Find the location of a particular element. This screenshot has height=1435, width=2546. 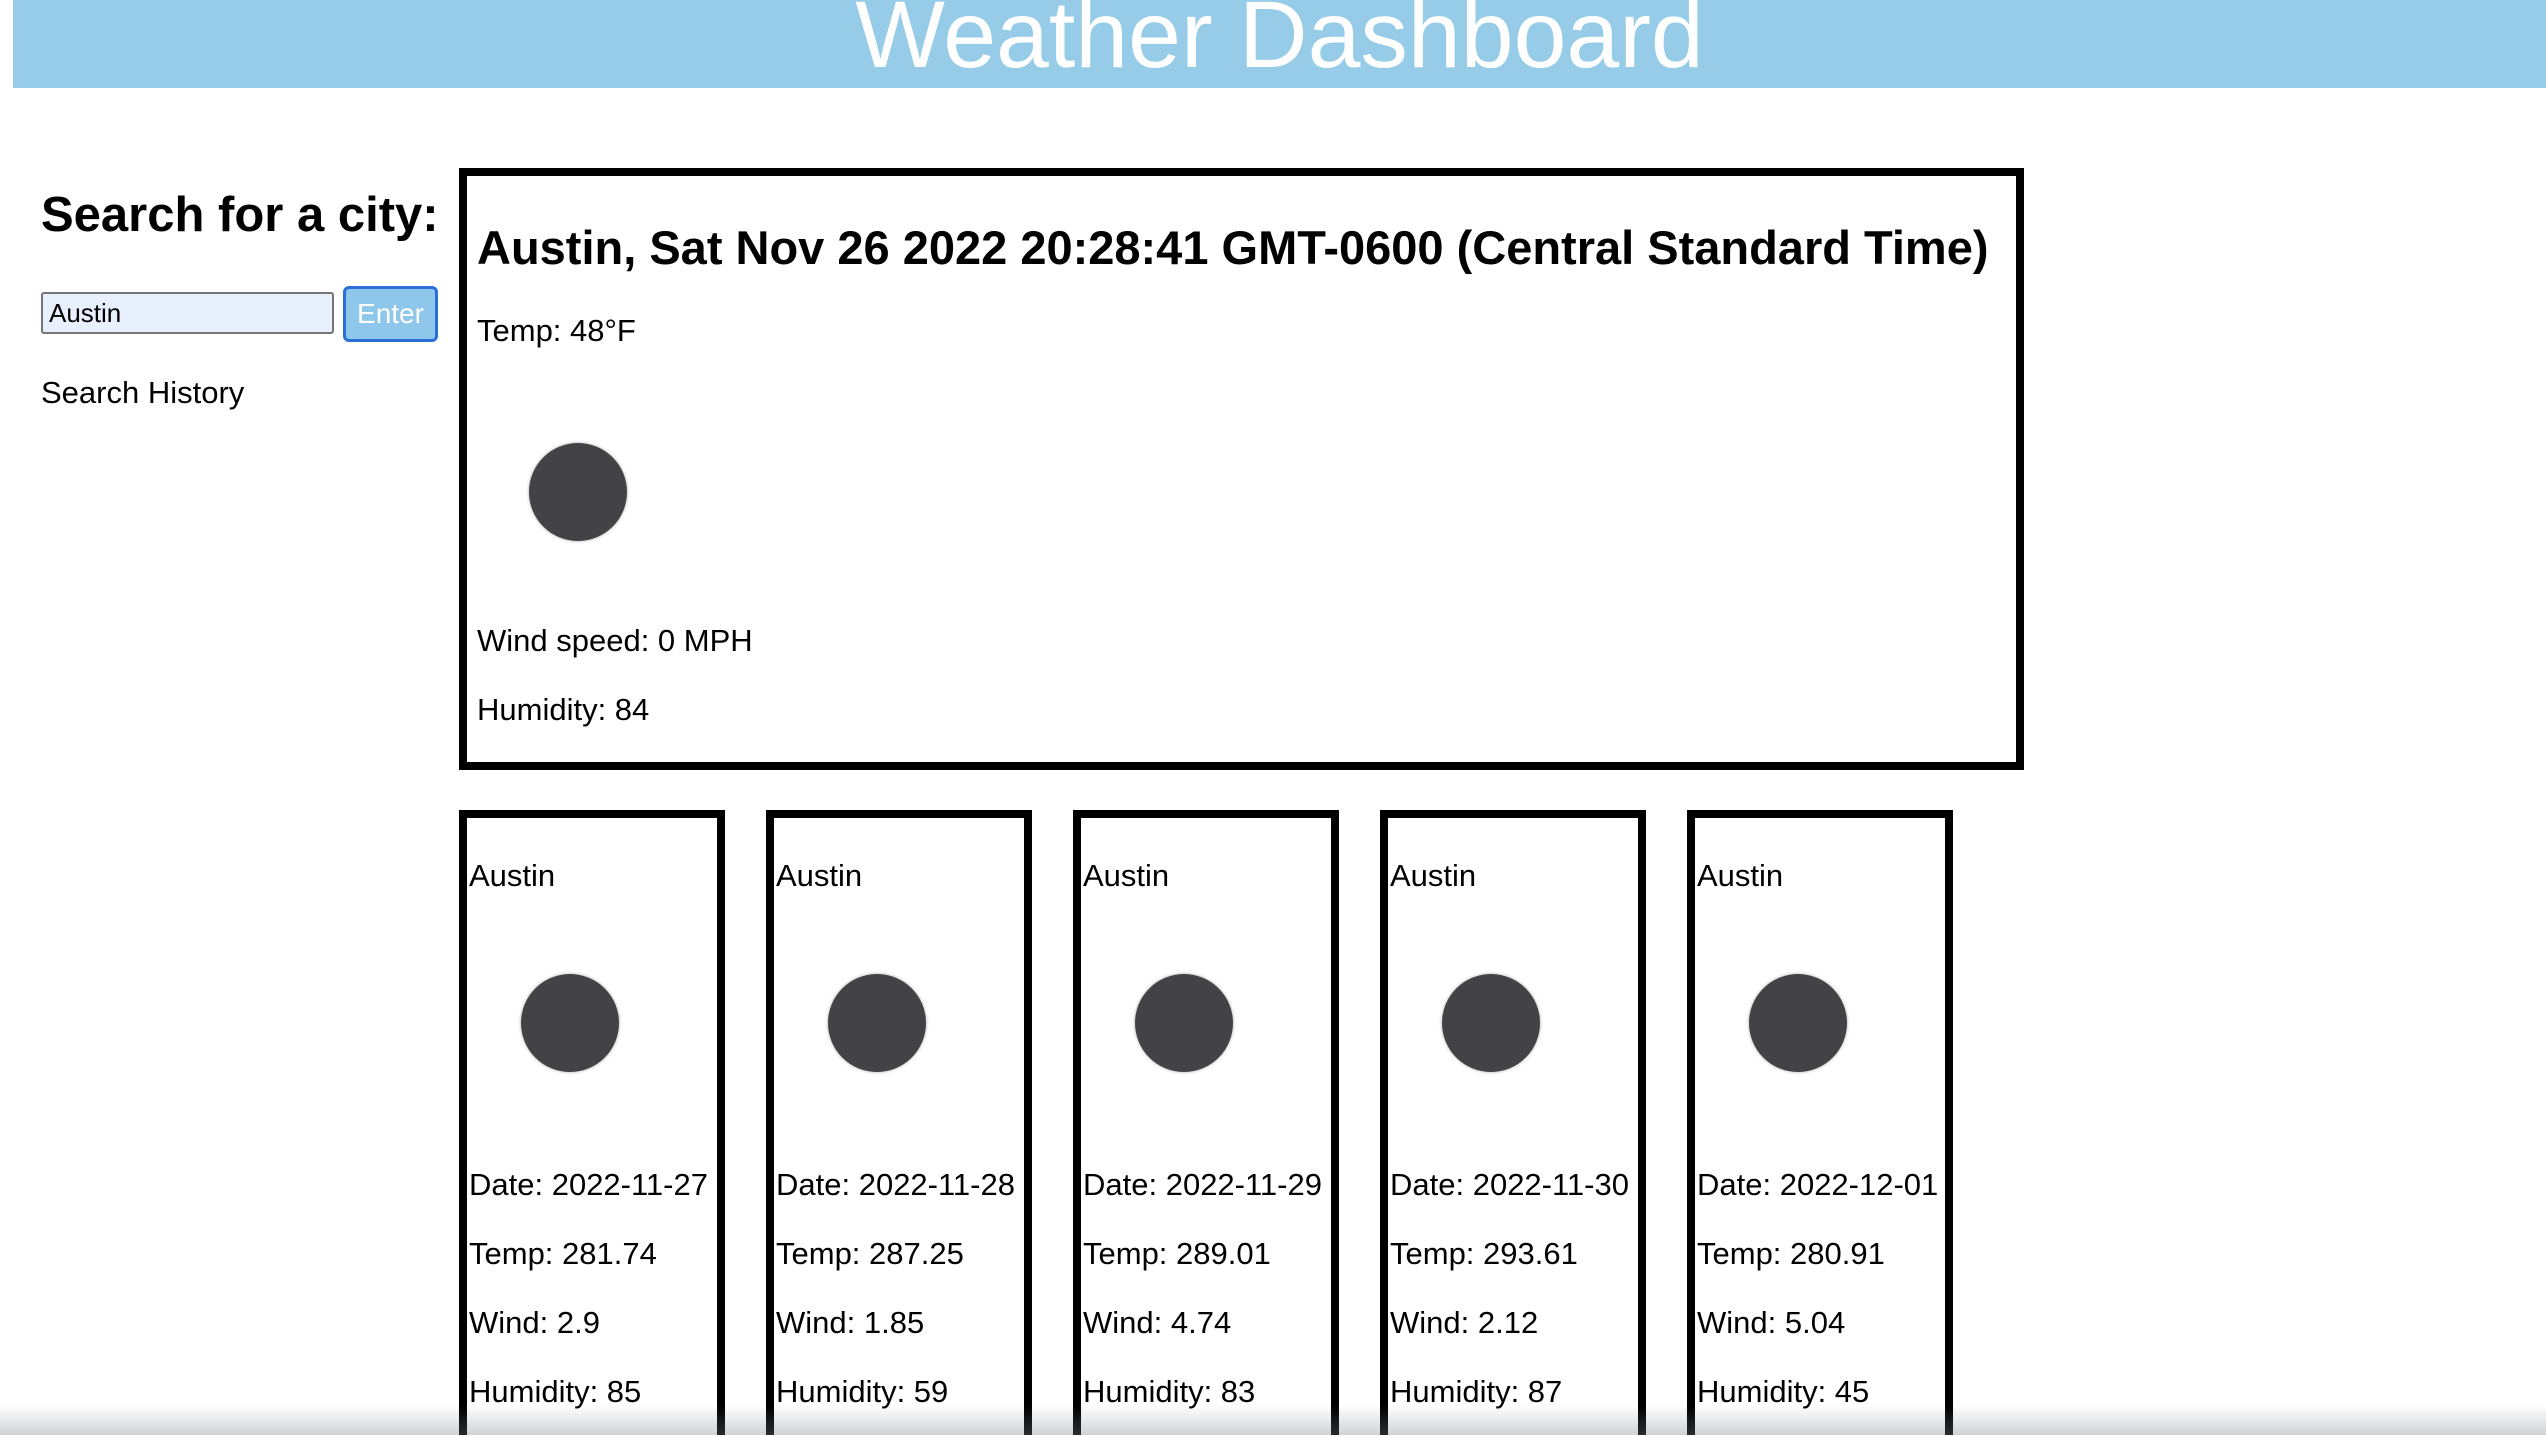

forecast-wind: Wind: 1.85 is located at coordinates (850, 1322).